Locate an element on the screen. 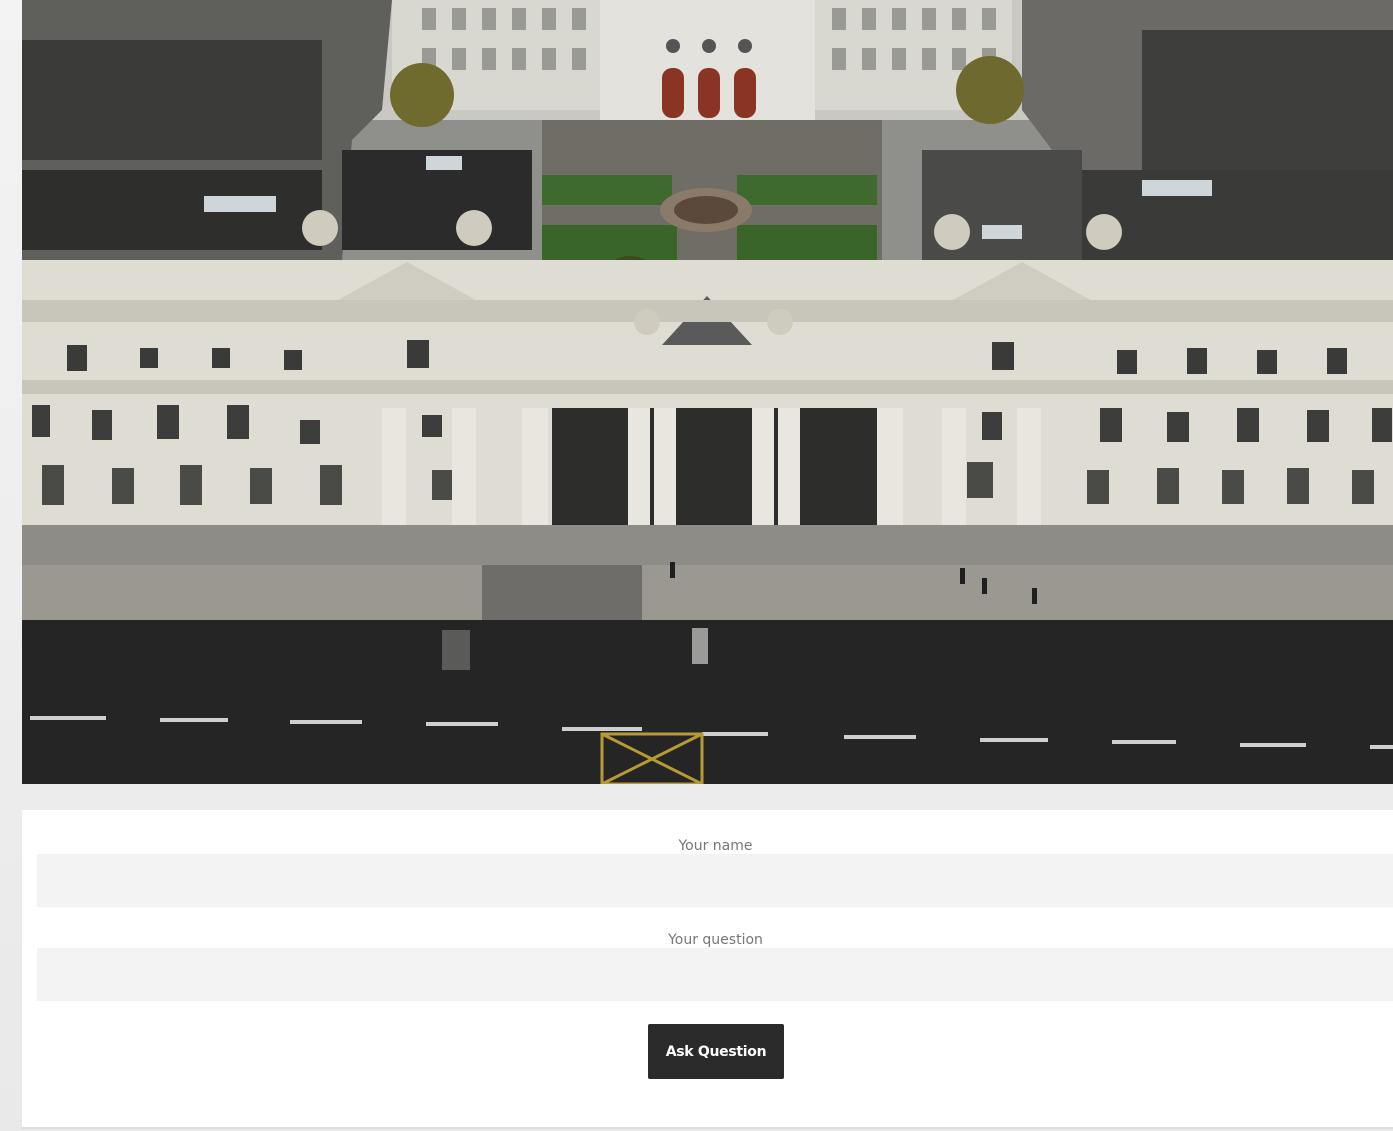 Image resolution: width=1393 pixels, height=1131 pixels. question-label: Your question is located at coordinates (715, 940).